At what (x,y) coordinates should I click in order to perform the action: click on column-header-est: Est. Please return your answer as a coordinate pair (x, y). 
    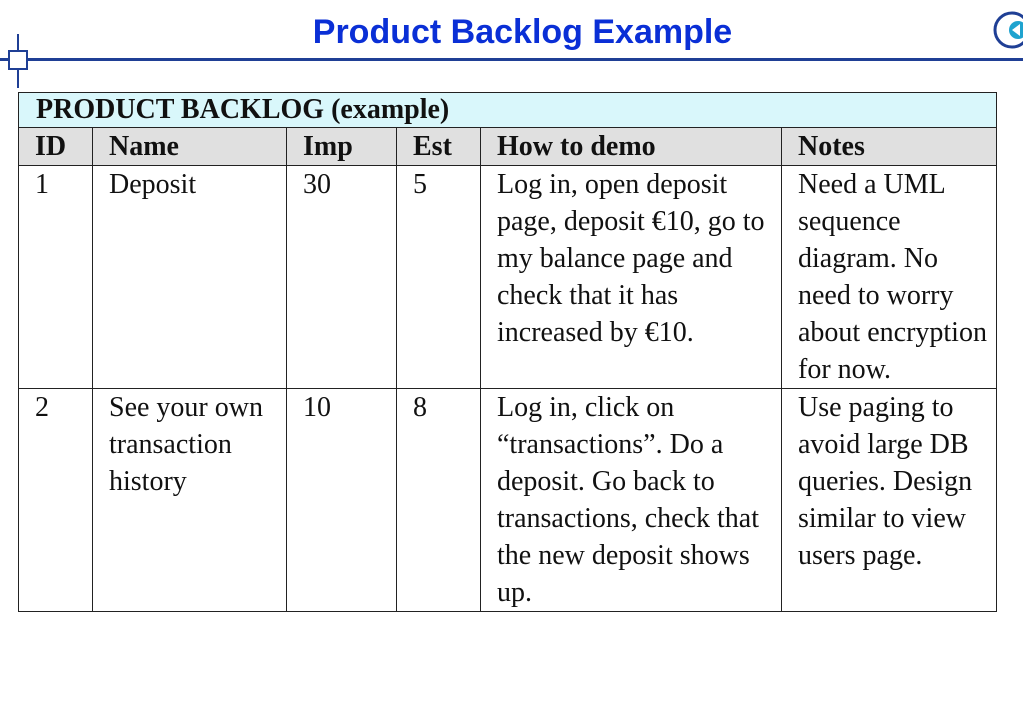
    Looking at the image, I should click on (438, 146).